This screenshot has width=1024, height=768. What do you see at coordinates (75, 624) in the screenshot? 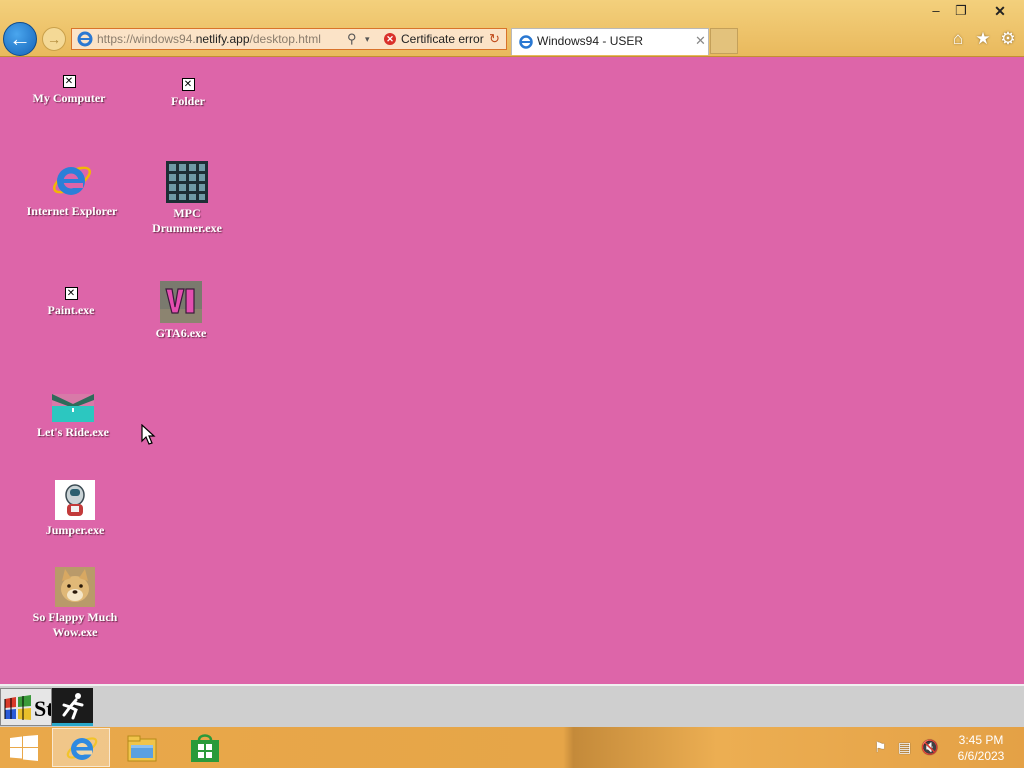
I see `desktop-icon-label: So Flappy Much Wow.exe` at bounding box center [75, 624].